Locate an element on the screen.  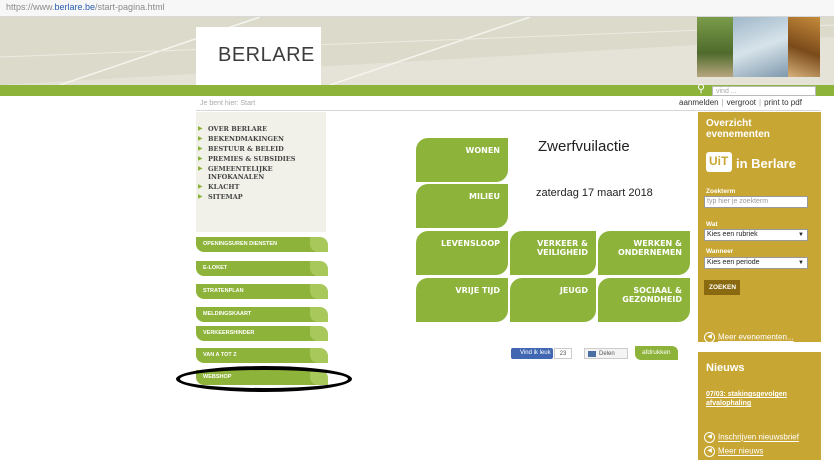
tile-levensloop: LEVENSLOOP is located at coordinates (462, 253).